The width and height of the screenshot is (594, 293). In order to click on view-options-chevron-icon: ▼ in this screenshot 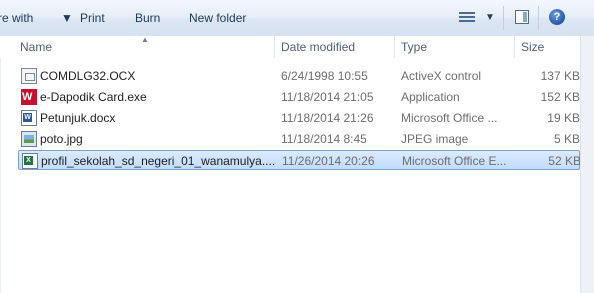, I will do `click(490, 18)`.